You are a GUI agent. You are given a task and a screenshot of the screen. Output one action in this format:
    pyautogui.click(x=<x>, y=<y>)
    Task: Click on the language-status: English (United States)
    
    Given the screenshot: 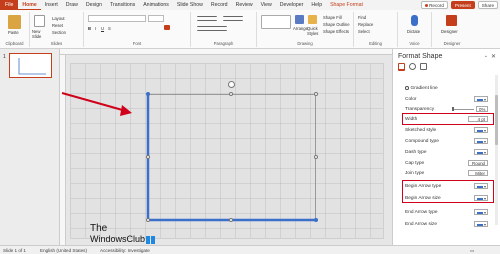 What is the action you would take?
    pyautogui.click(x=63, y=250)
    